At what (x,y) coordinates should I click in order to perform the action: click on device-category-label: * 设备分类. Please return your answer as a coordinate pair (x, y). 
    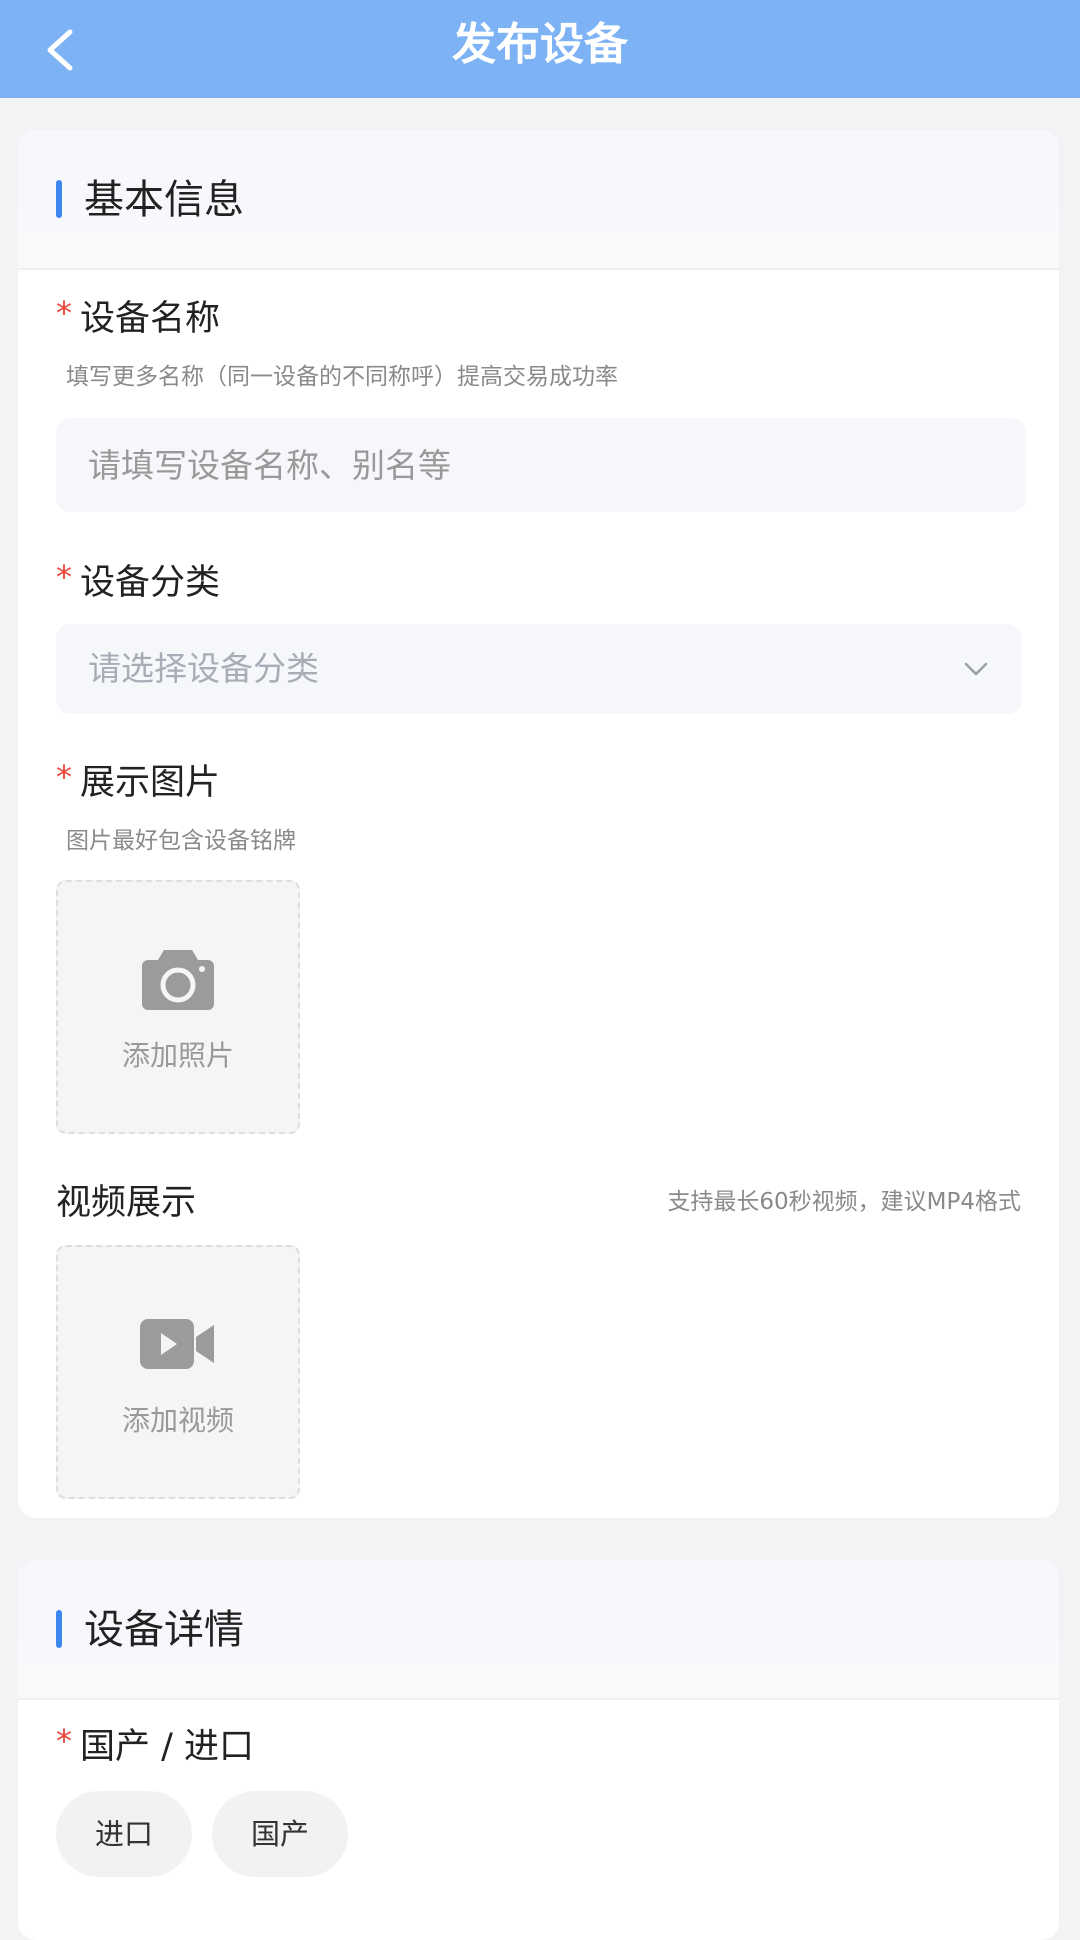
    Looking at the image, I should click on (138, 583).